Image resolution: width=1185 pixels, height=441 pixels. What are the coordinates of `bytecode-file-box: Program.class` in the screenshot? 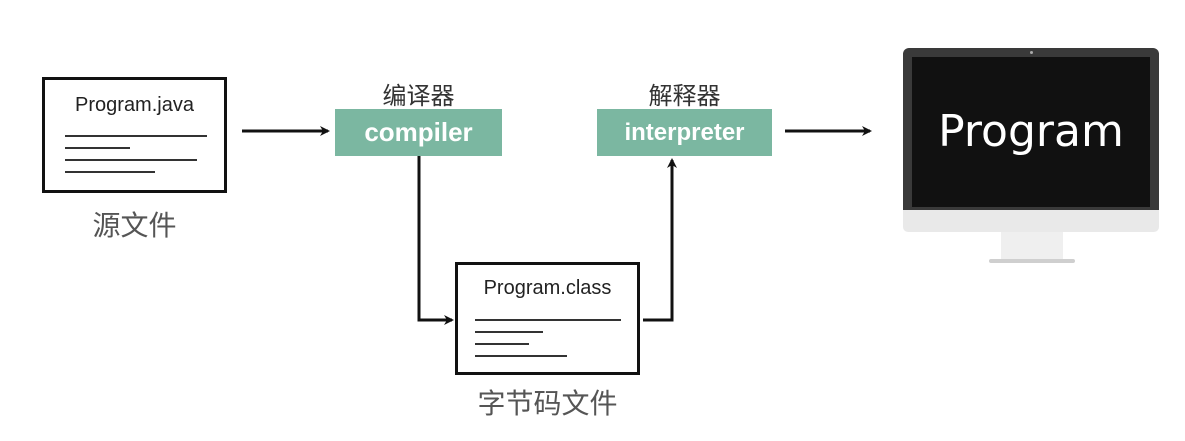 It's located at (547, 318).